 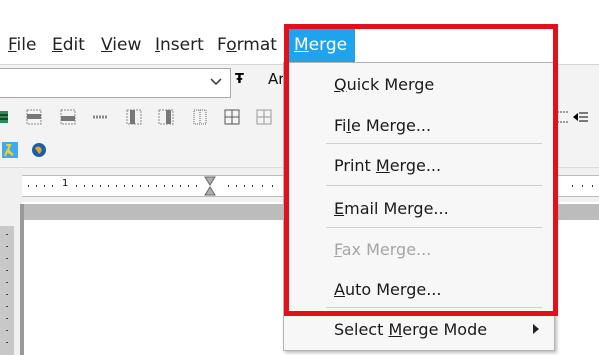 What do you see at coordinates (134, 117) in the screenshot?
I see `insert-column-left-icon` at bounding box center [134, 117].